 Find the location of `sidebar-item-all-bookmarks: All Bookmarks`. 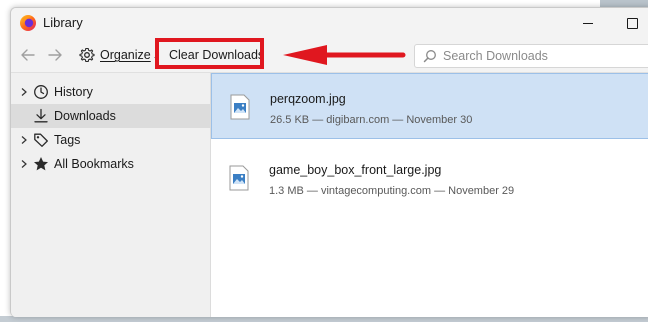

sidebar-item-all-bookmarks: All Bookmarks is located at coordinates (110, 164).